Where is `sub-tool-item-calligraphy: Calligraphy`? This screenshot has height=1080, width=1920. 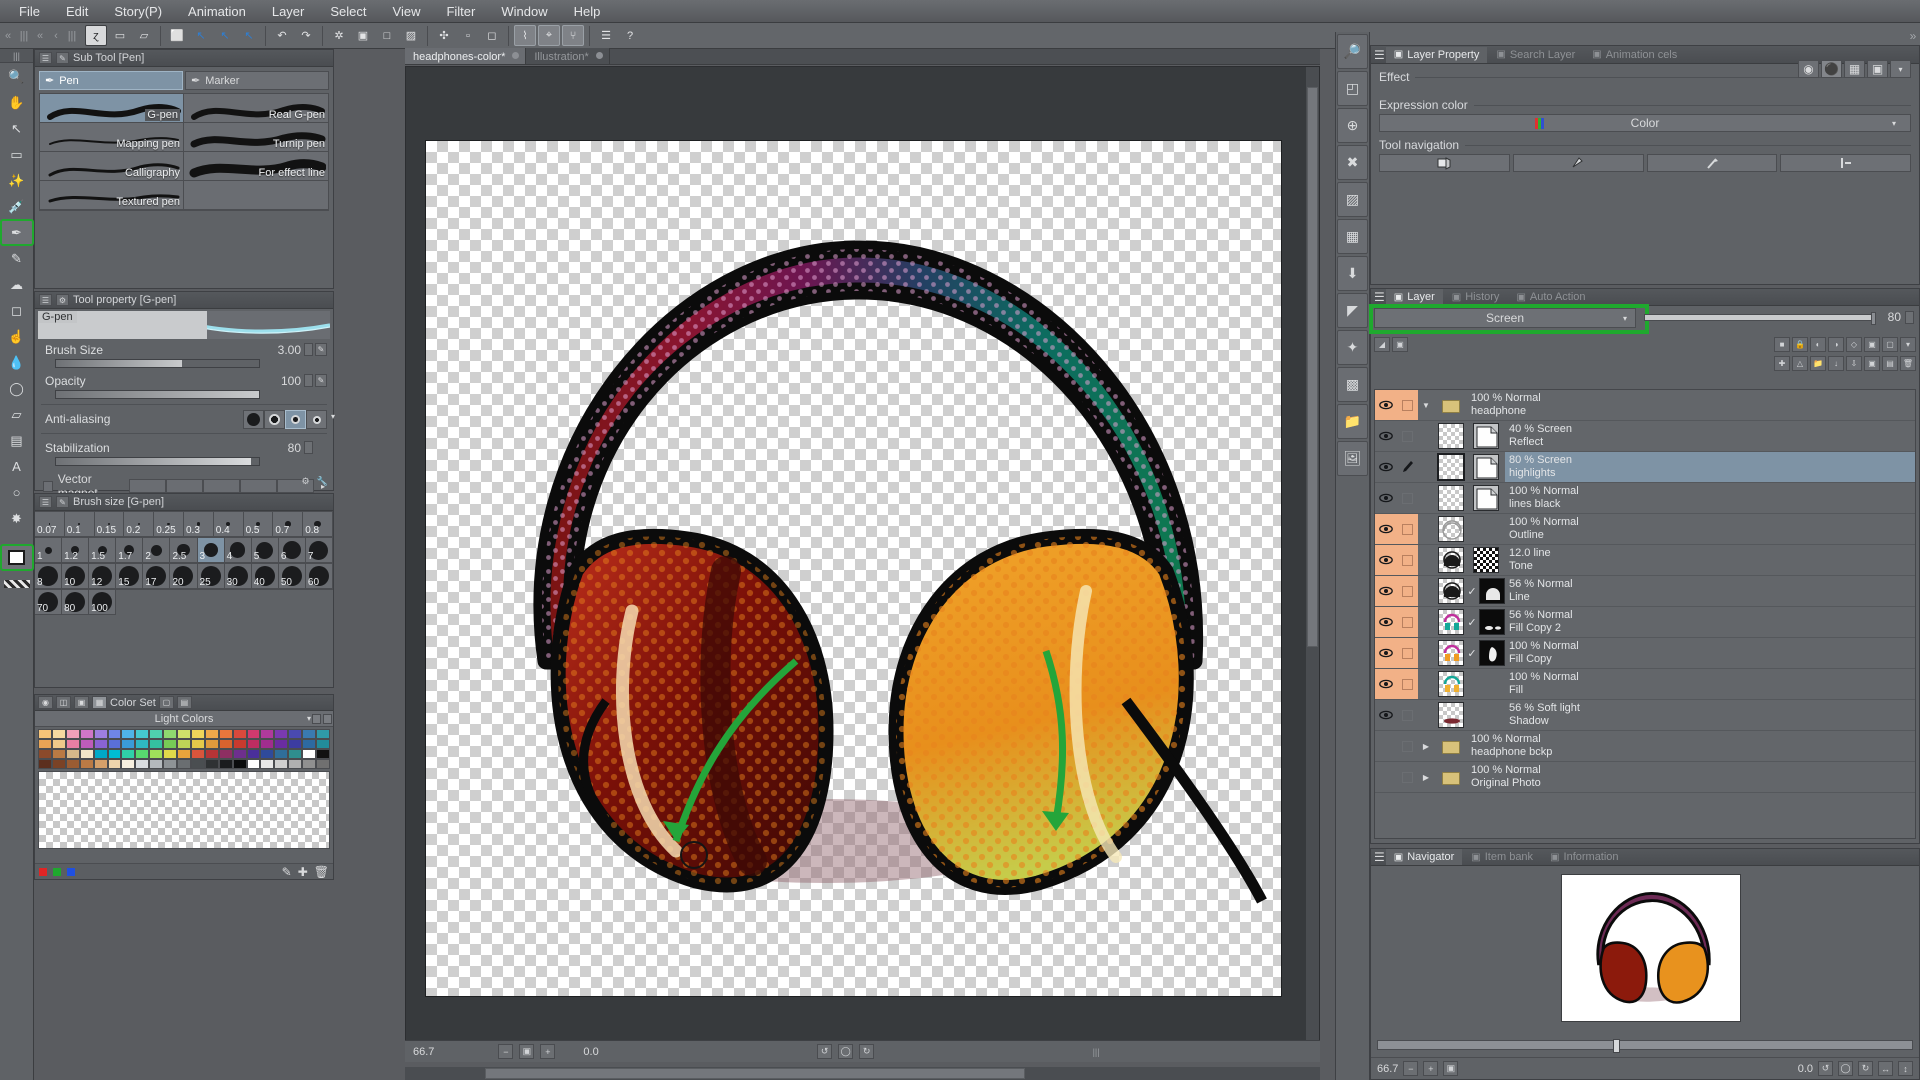 sub-tool-item-calligraphy: Calligraphy is located at coordinates (112, 166).